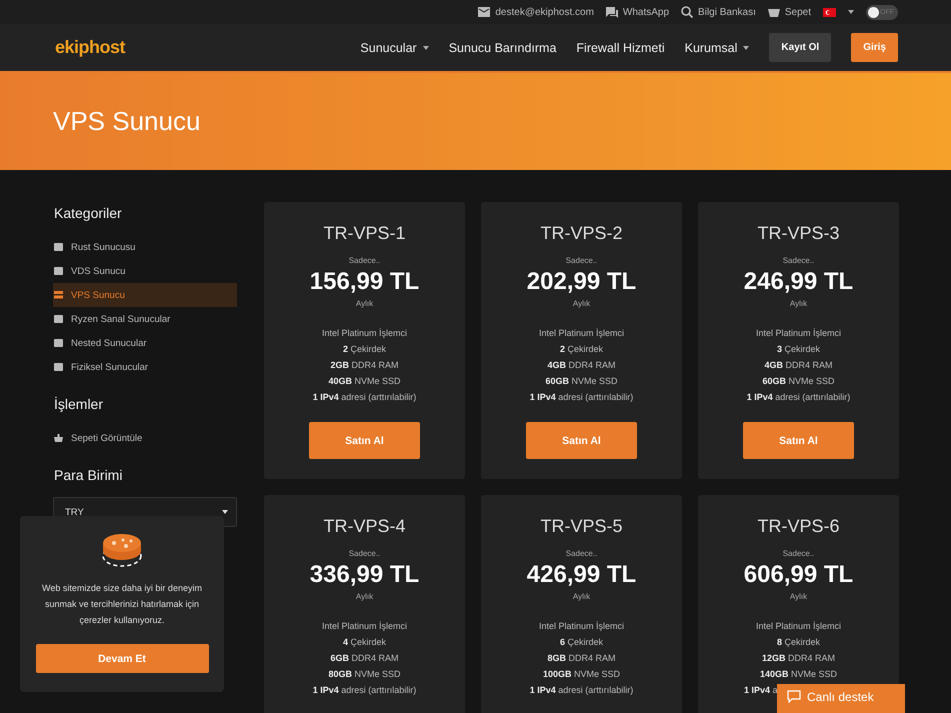 The image size is (951, 713). I want to click on feature-text: 40GB NVMe SSD, so click(364, 381).